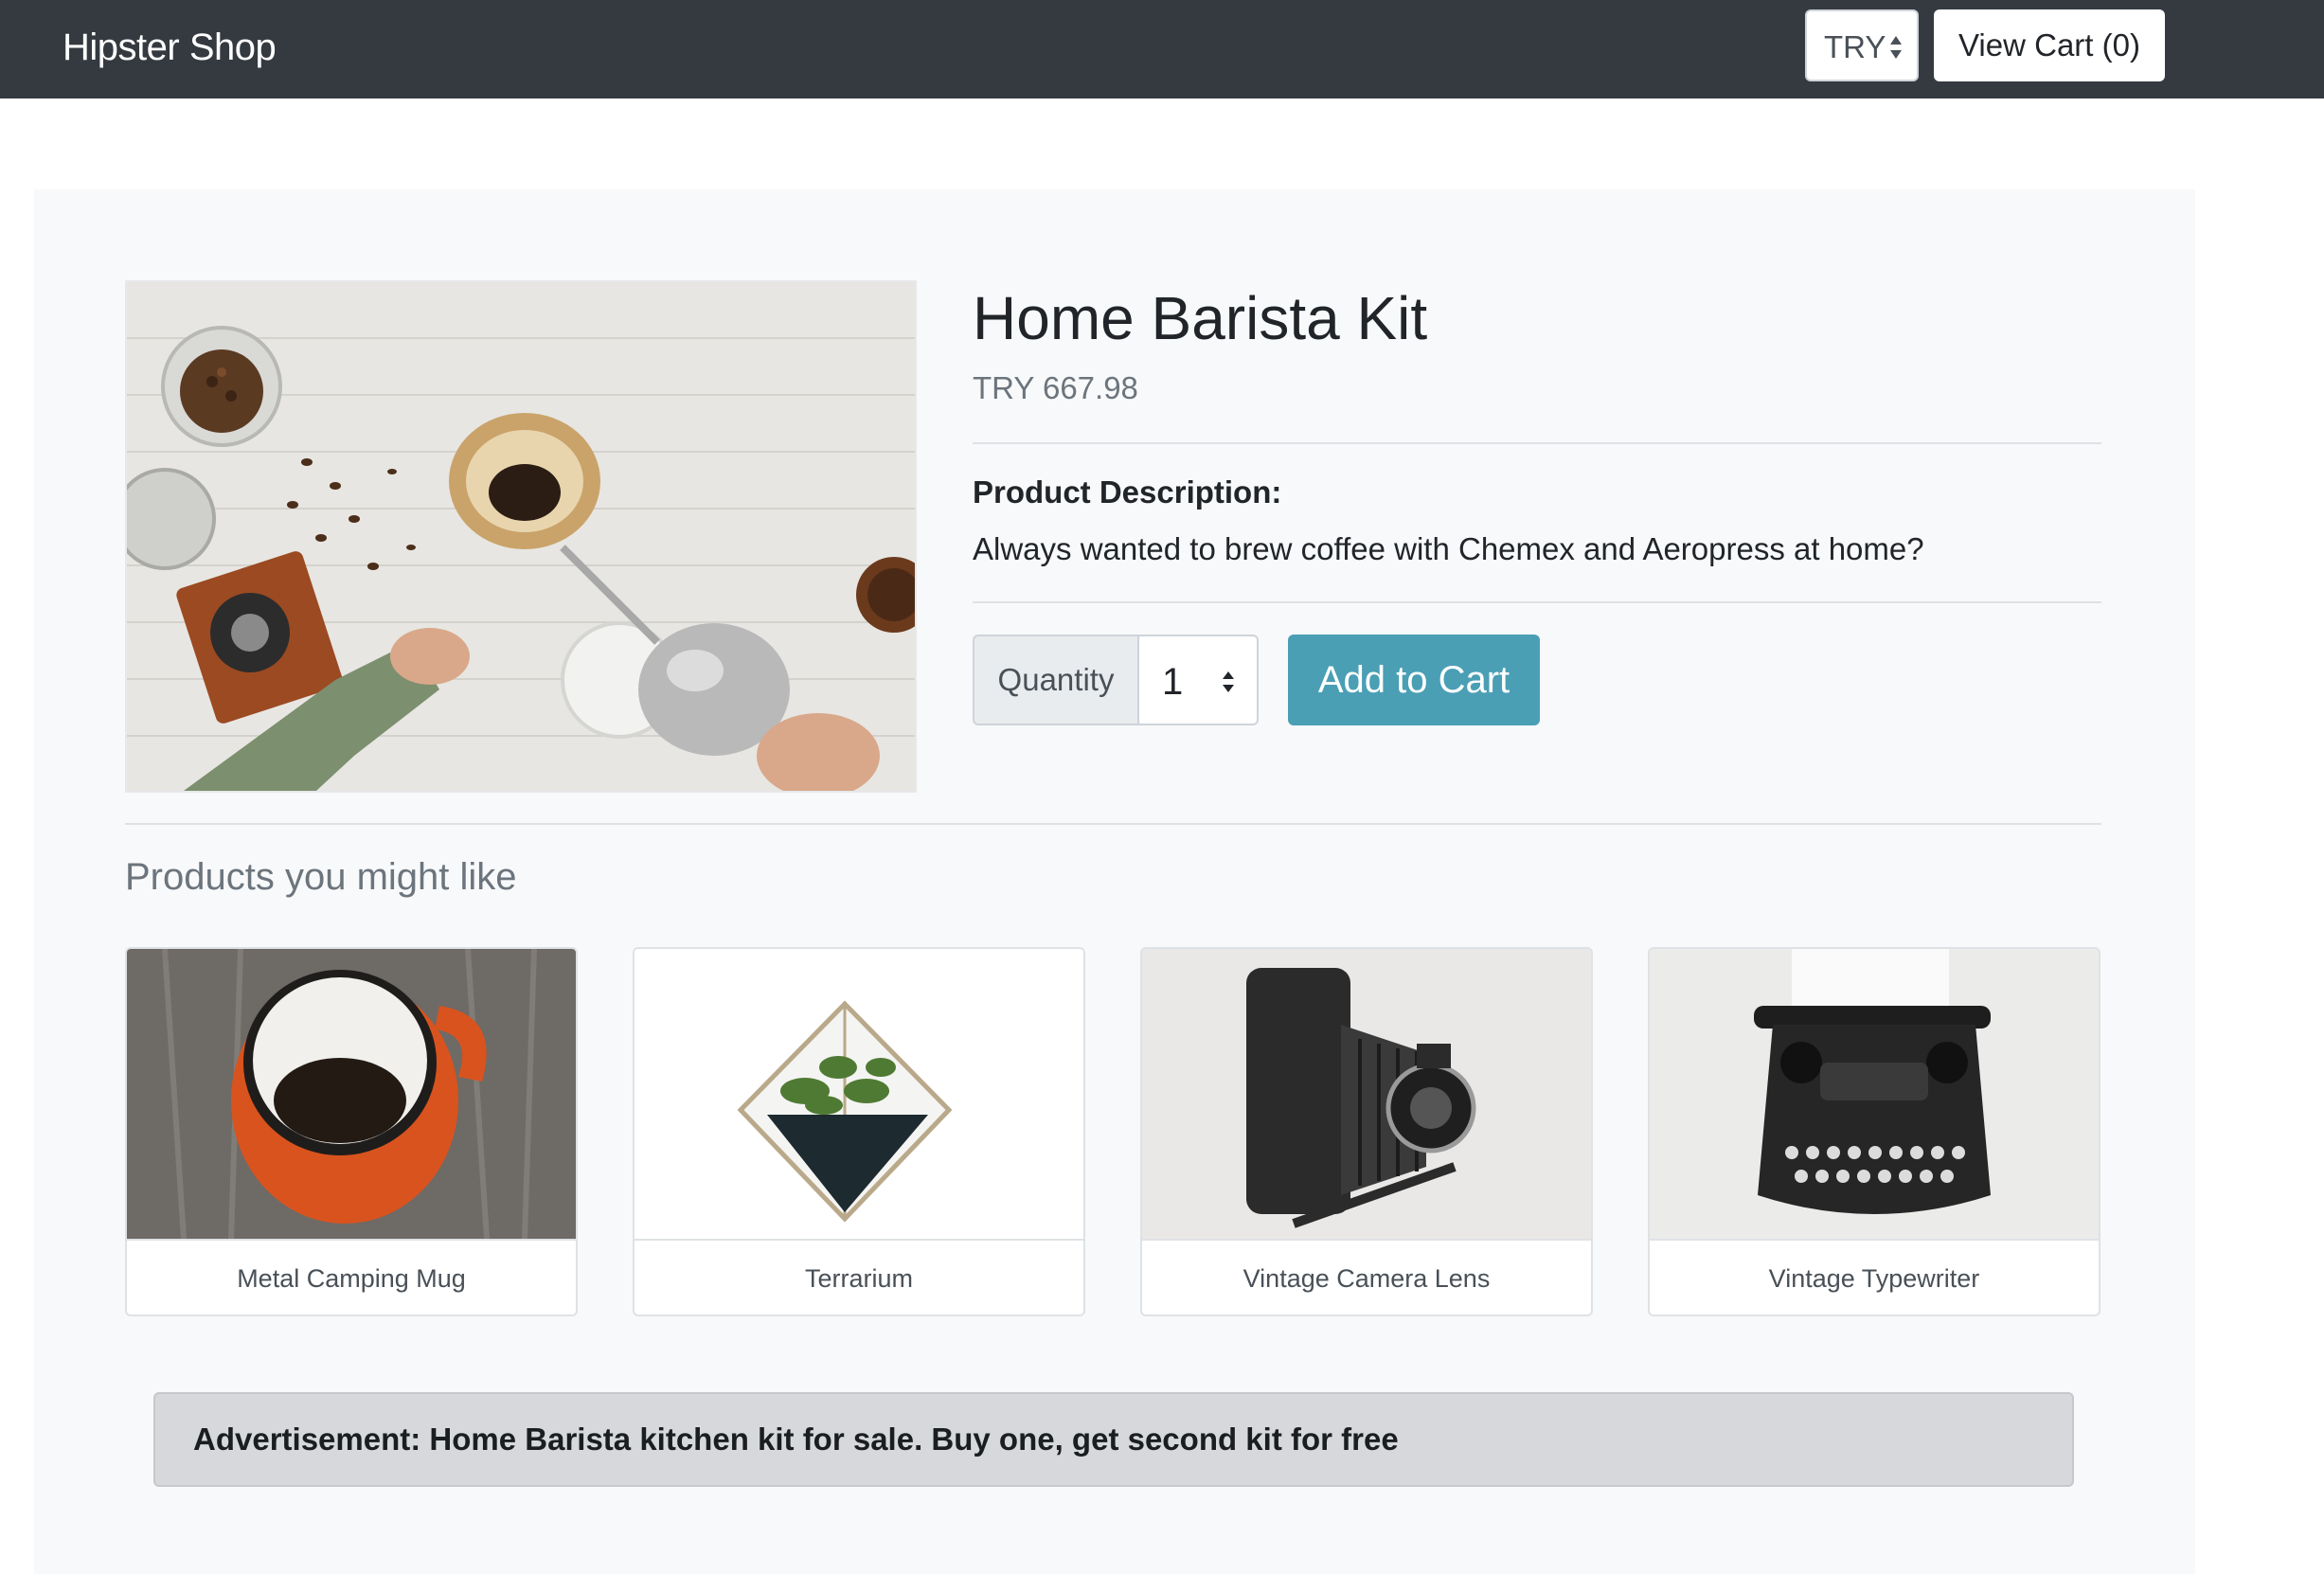 This screenshot has width=2324, height=1574. I want to click on recommendation-card: Metal Camping Mug, so click(352, 1131).